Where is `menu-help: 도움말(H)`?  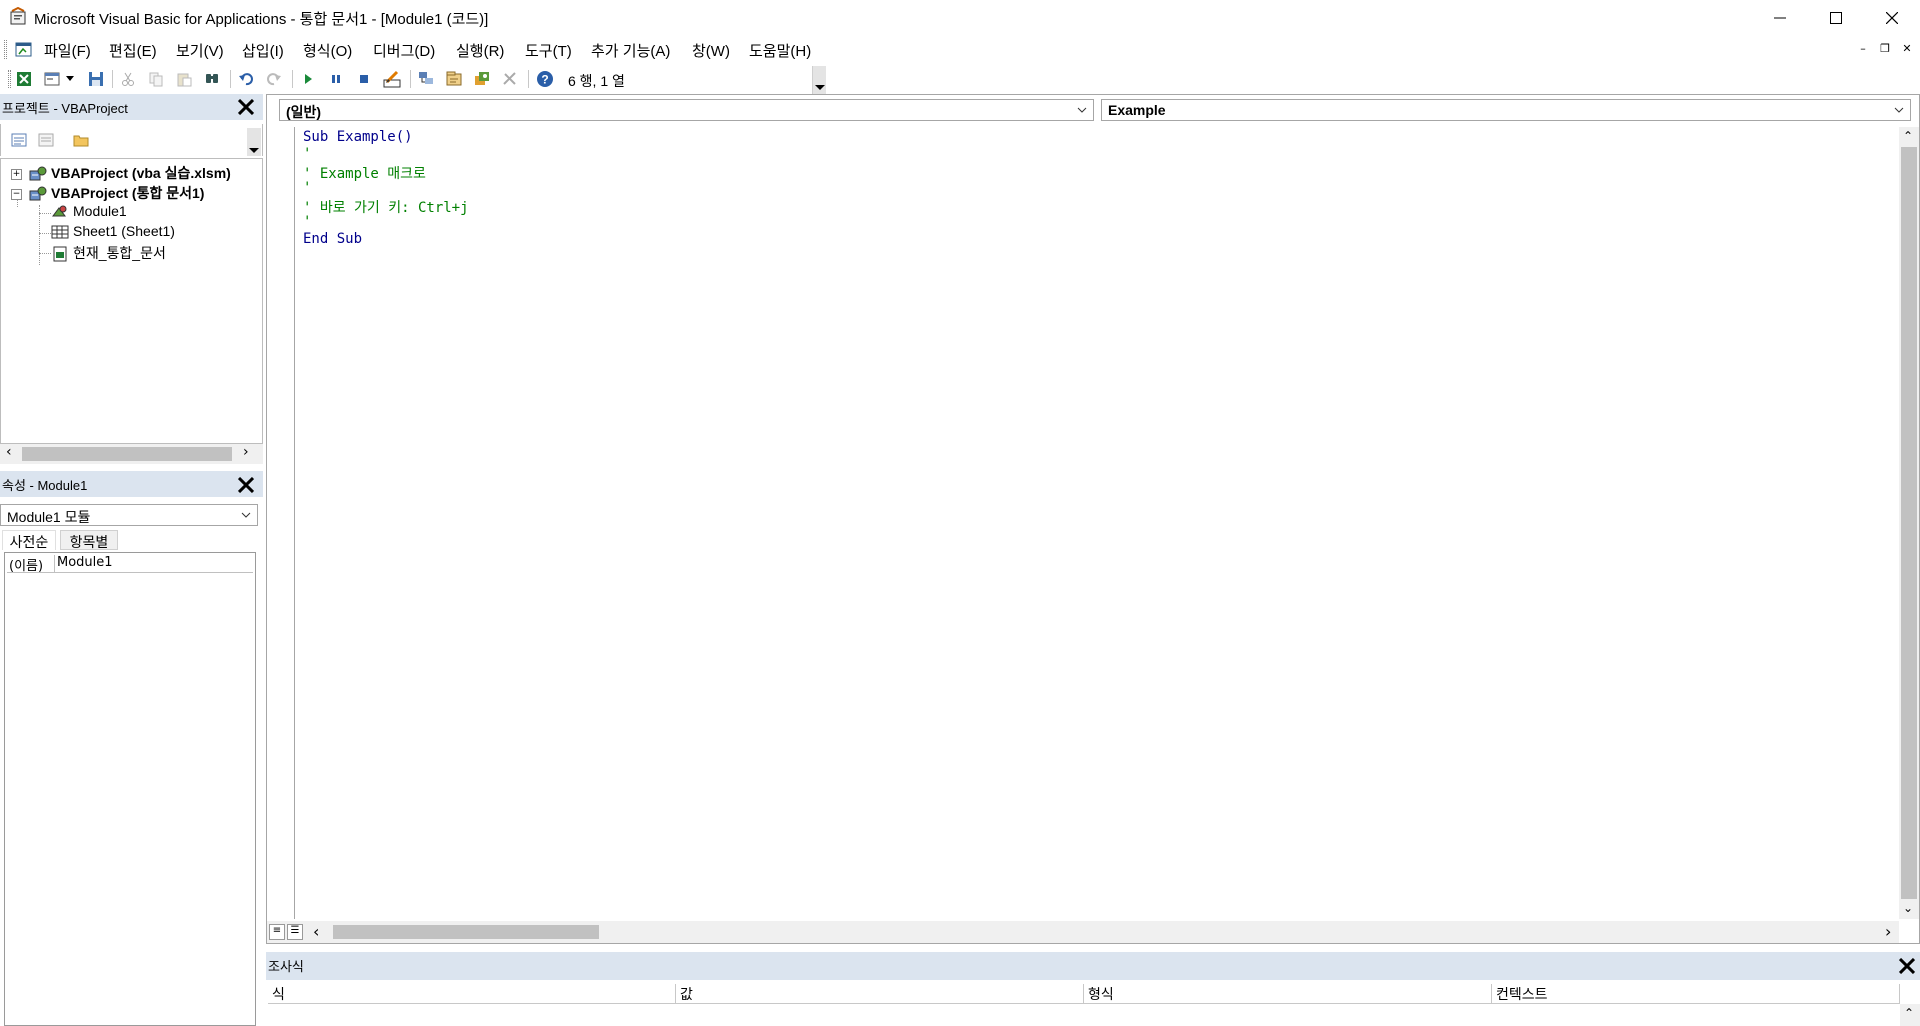
menu-help: 도움말(H) is located at coordinates (780, 50).